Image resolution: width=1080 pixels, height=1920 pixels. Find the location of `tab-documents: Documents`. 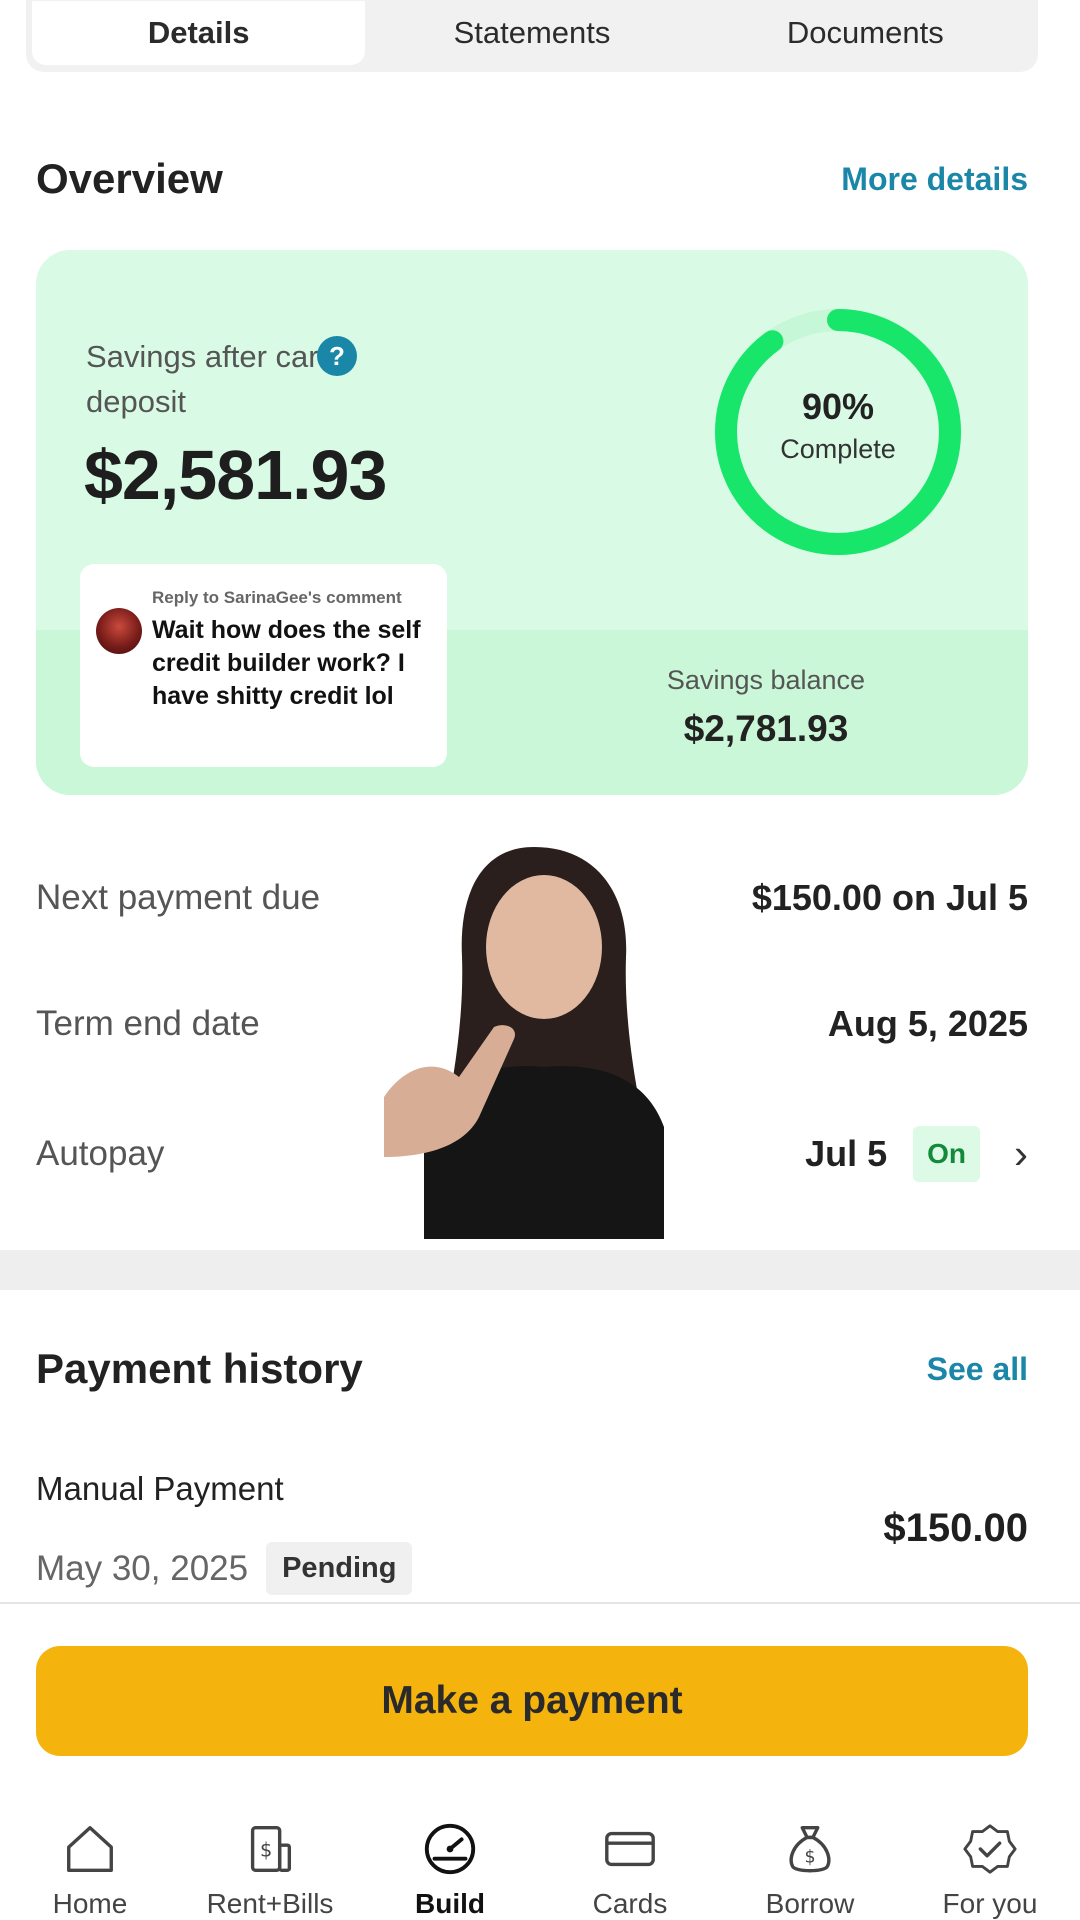

tab-documents: Documents is located at coordinates (865, 33).